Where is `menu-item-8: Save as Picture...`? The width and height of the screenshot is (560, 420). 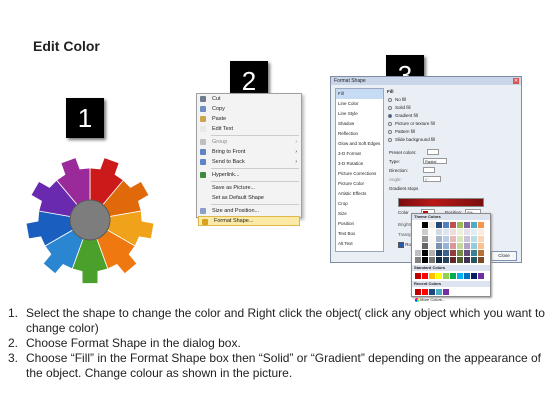
menu-item-8: Save as Picture... is located at coordinates (249, 188).